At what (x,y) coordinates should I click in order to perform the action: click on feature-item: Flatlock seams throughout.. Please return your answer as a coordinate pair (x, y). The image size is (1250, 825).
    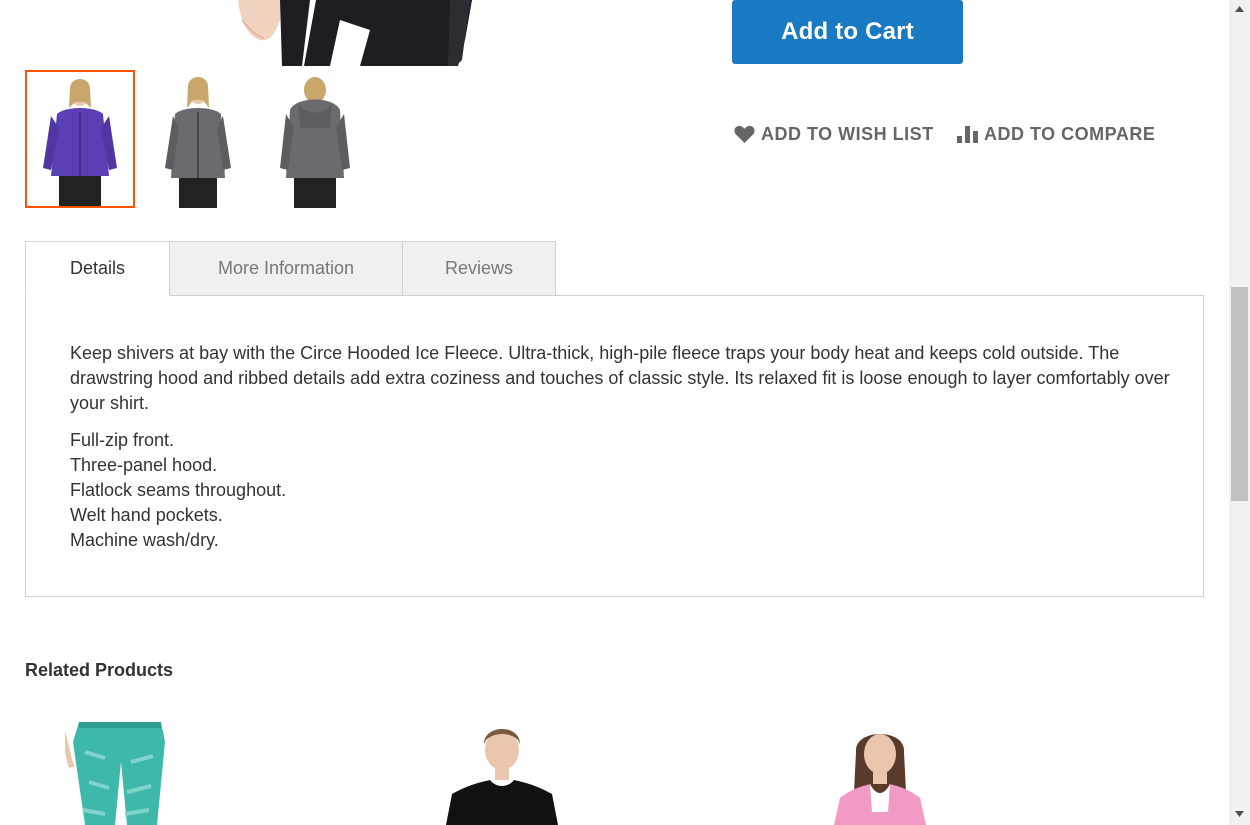
    Looking at the image, I should click on (178, 490).